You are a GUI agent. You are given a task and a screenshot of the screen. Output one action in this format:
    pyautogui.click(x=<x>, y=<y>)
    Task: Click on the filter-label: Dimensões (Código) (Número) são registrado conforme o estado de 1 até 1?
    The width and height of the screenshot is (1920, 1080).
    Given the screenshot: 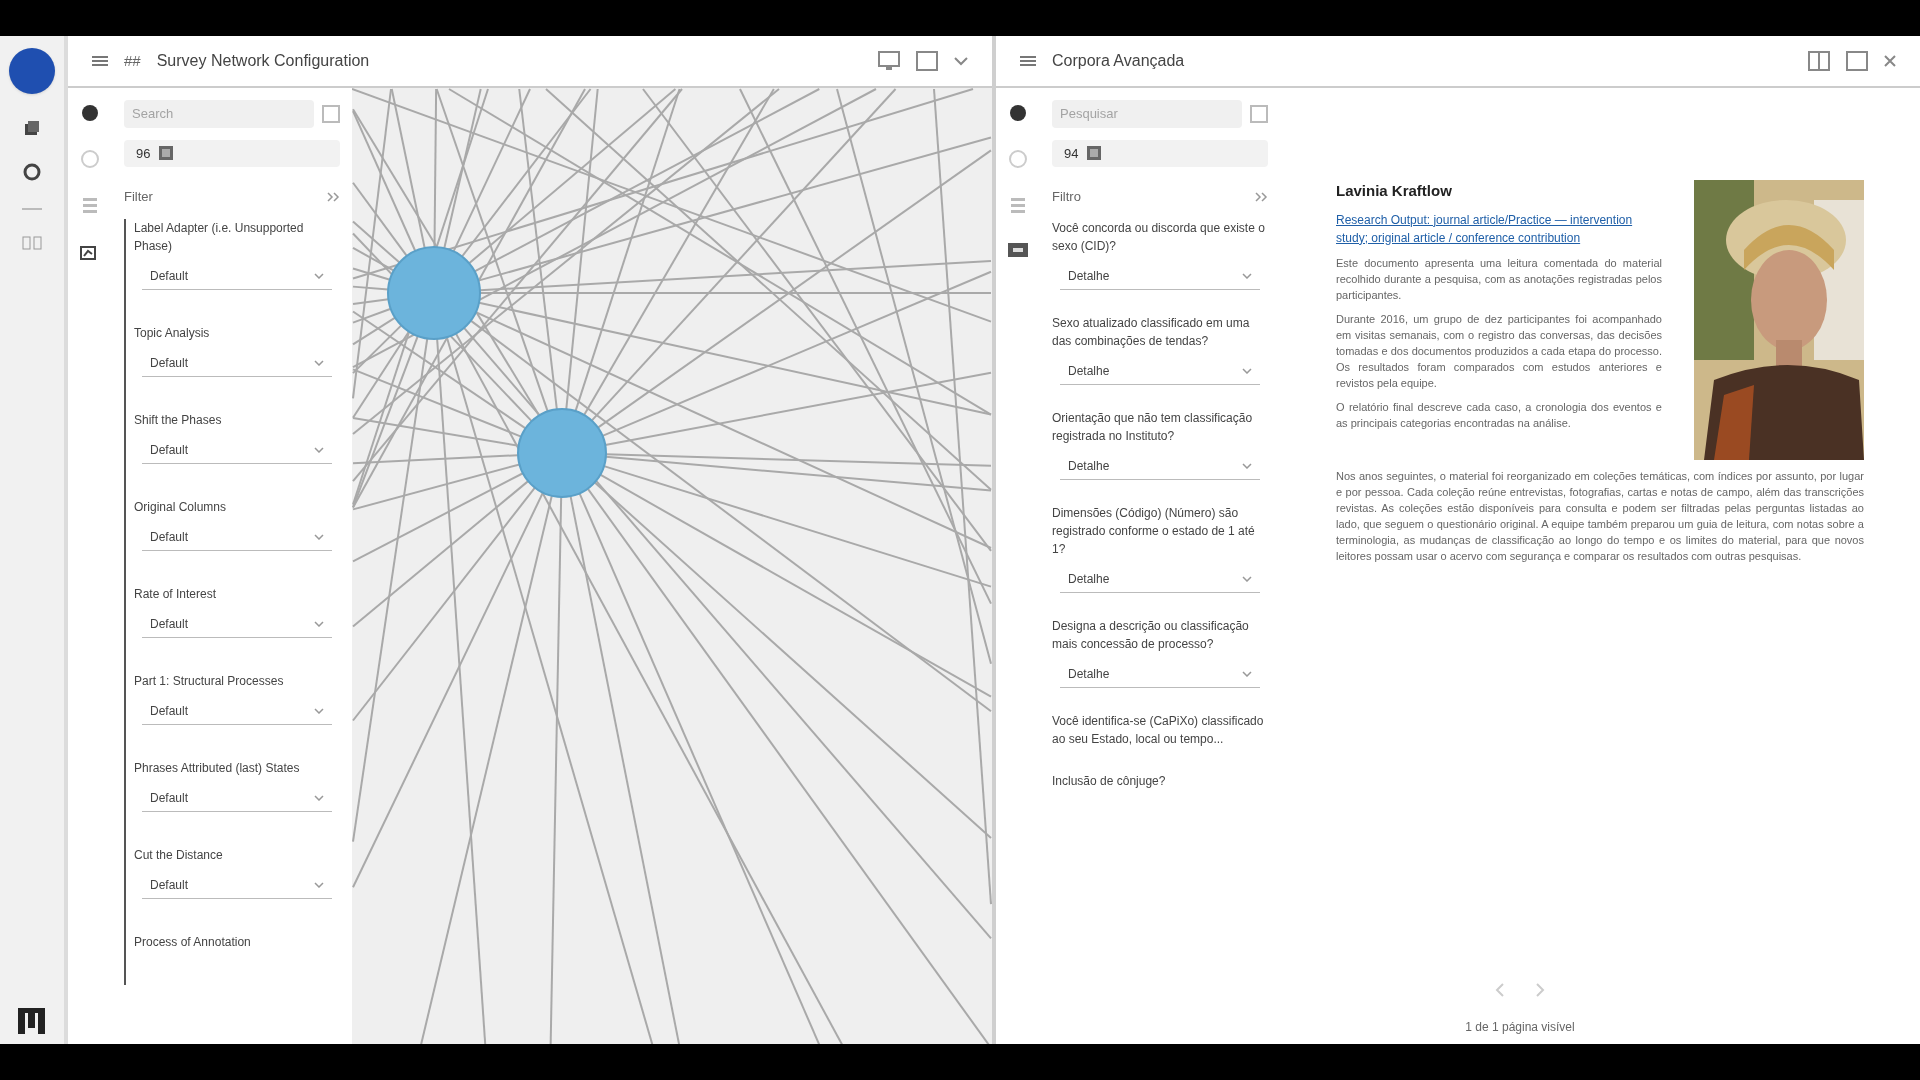 What is the action you would take?
    pyautogui.click(x=1154, y=531)
    